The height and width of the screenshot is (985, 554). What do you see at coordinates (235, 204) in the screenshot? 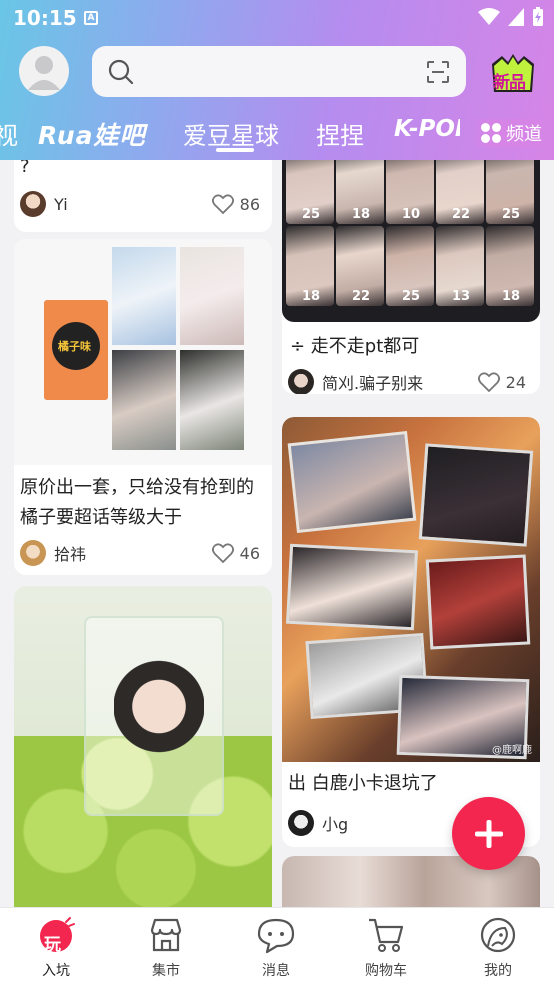
I see `like-button: 86` at bounding box center [235, 204].